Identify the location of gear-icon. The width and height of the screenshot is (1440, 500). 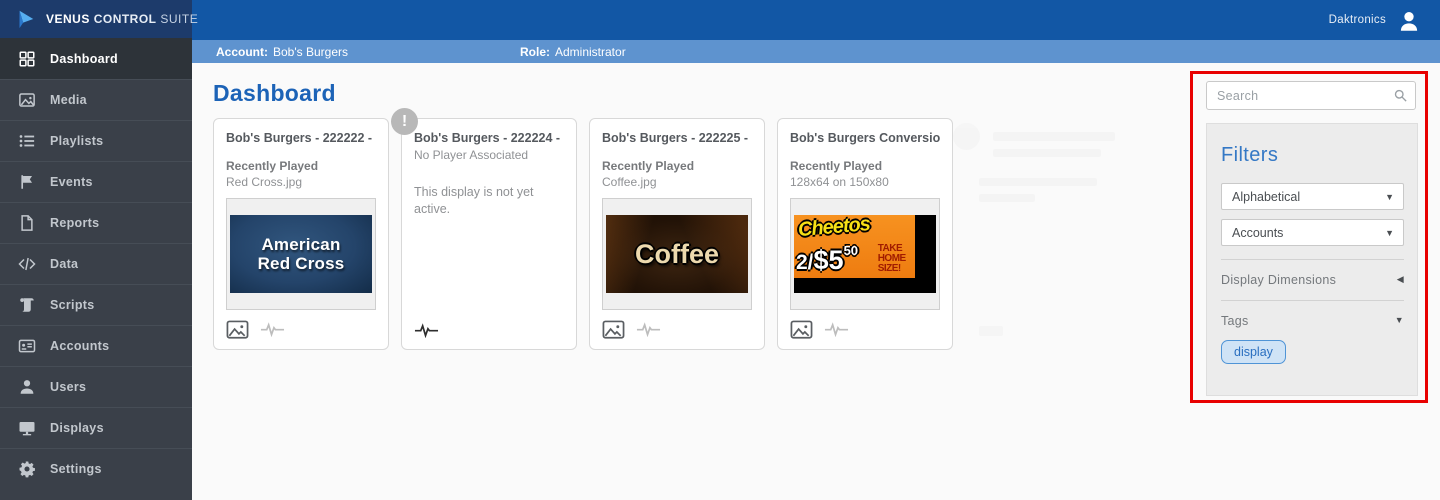
(26, 469).